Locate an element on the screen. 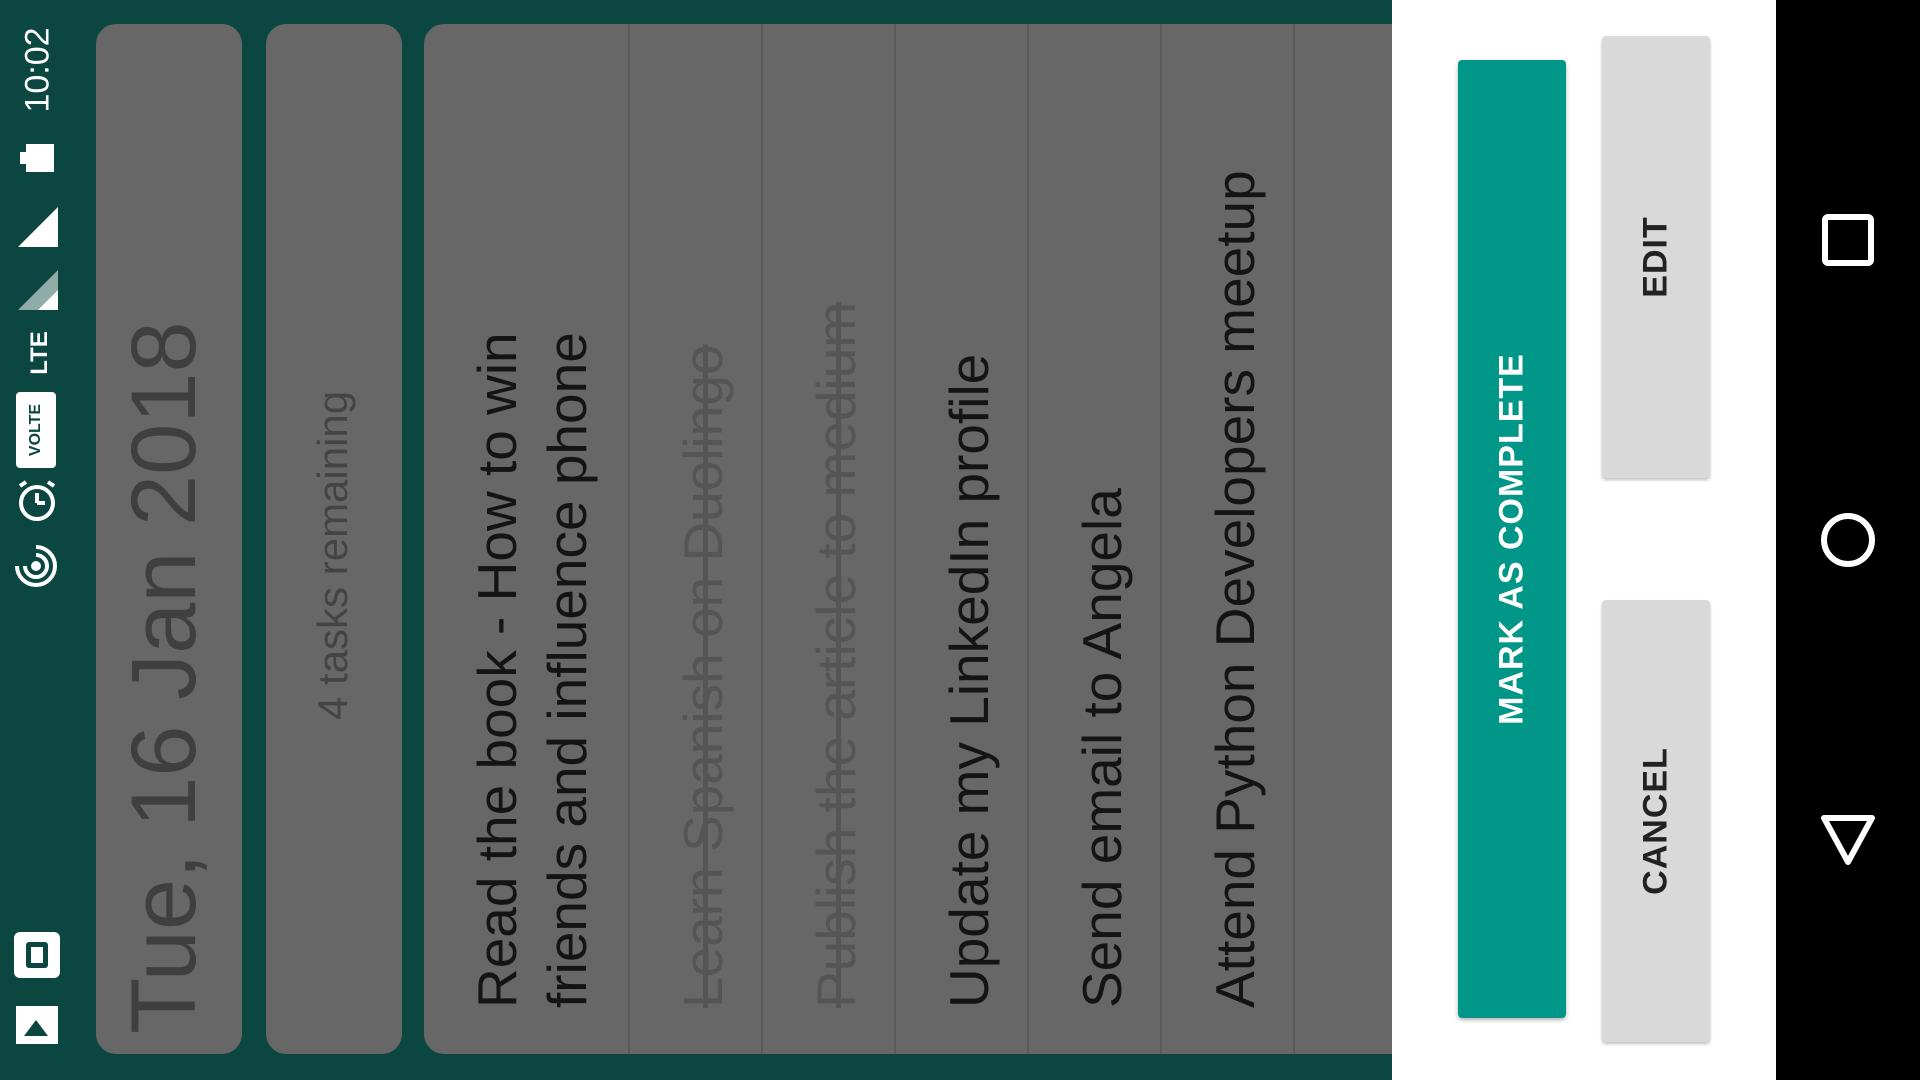 The width and height of the screenshot is (1920, 1080). navigation-bar is located at coordinates (1848, 540).